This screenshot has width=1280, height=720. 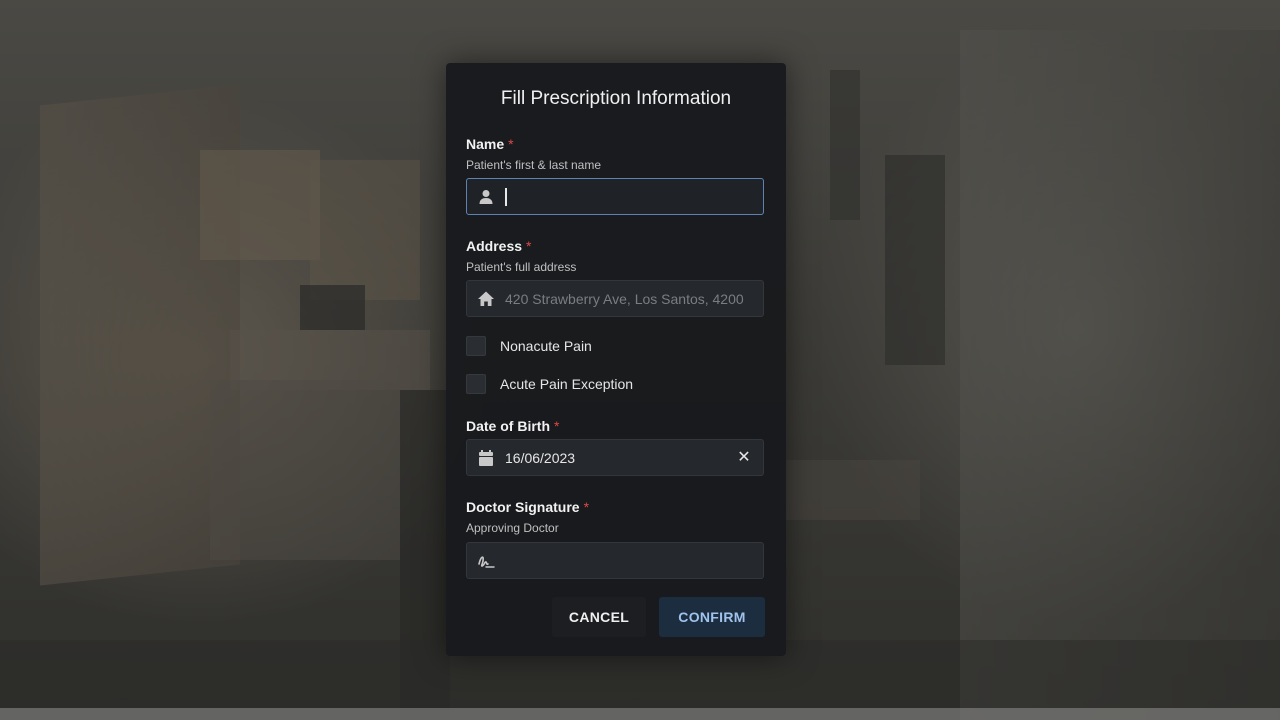 I want to click on clear-date-icon: ✕, so click(x=744, y=458).